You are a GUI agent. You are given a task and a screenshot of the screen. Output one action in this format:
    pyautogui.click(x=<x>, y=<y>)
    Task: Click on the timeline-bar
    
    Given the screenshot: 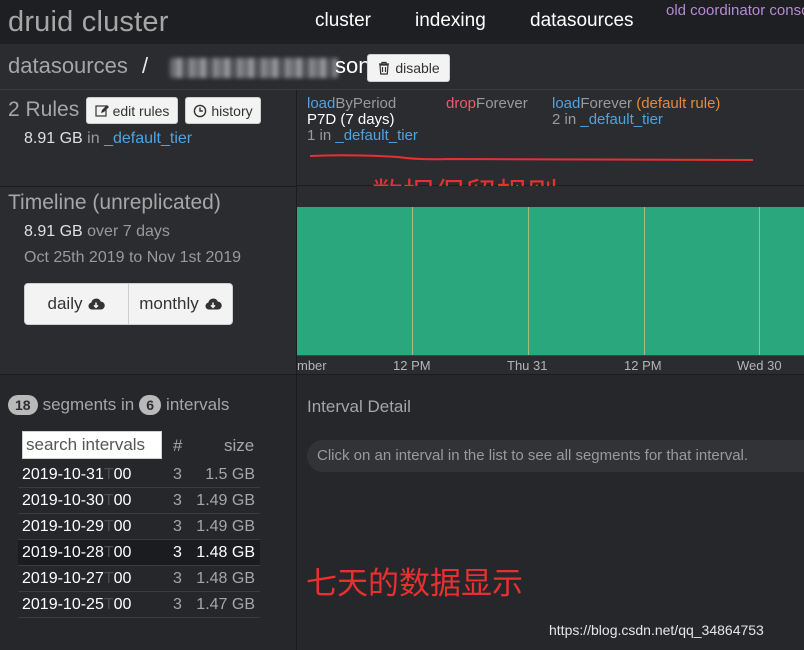 What is the action you would take?
    pyautogui.click(x=550, y=281)
    